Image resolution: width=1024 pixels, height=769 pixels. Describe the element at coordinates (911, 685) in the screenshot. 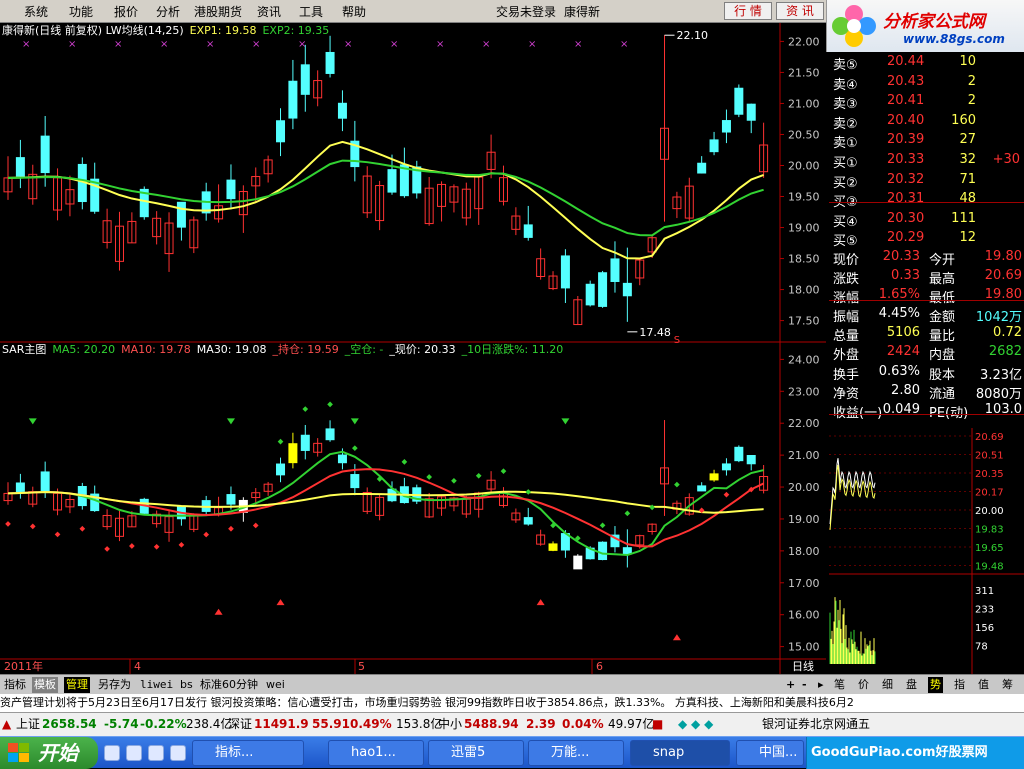

I see `right-tab-pan: 盘` at that location.